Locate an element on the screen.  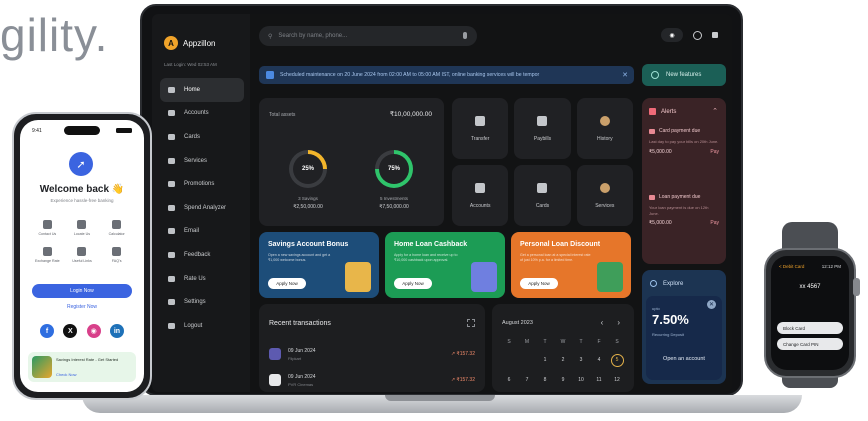
sidebar-item-label: Home is located at coordinates (192, 89).